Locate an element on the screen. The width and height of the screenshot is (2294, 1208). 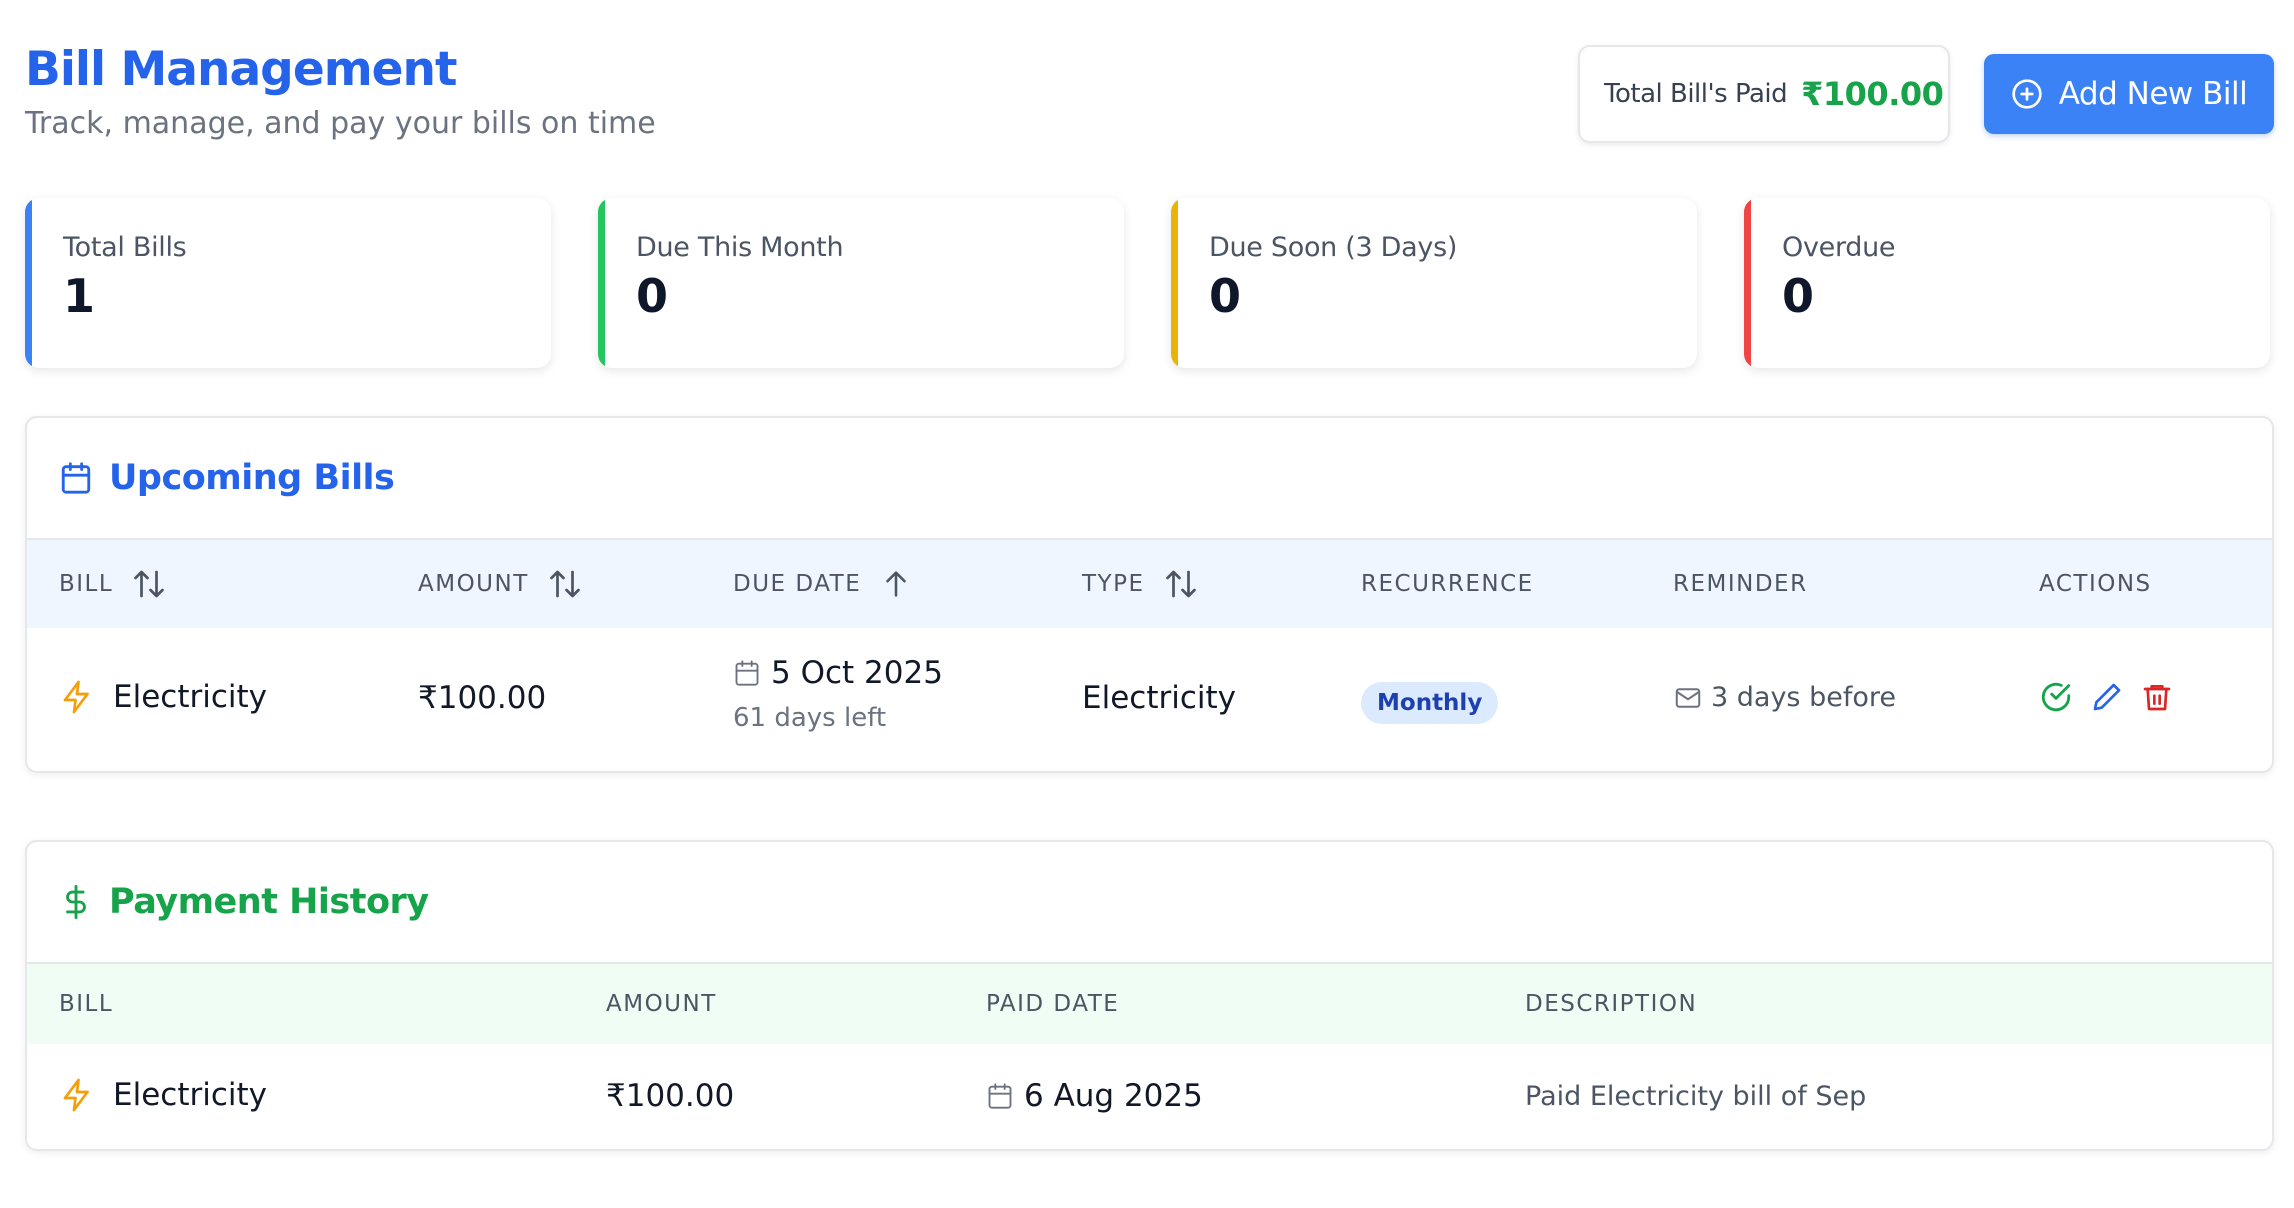
column-label: ACTIONS is located at coordinates (2095, 584).